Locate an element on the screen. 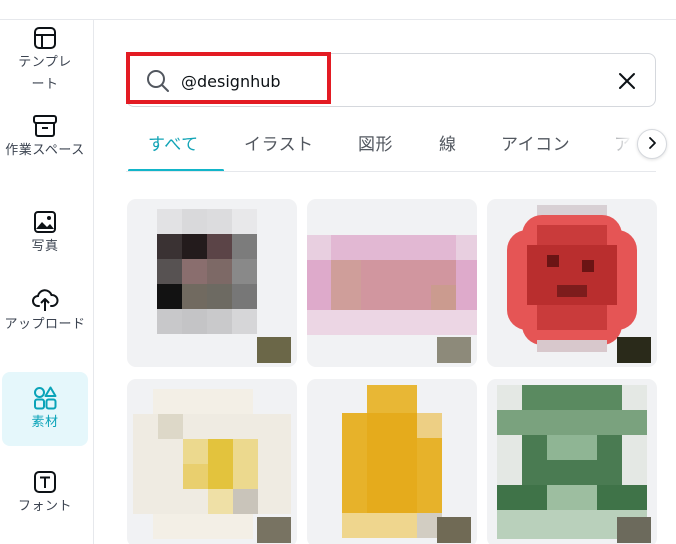  sidebar-item-elements: 素材 is located at coordinates (45, 409).